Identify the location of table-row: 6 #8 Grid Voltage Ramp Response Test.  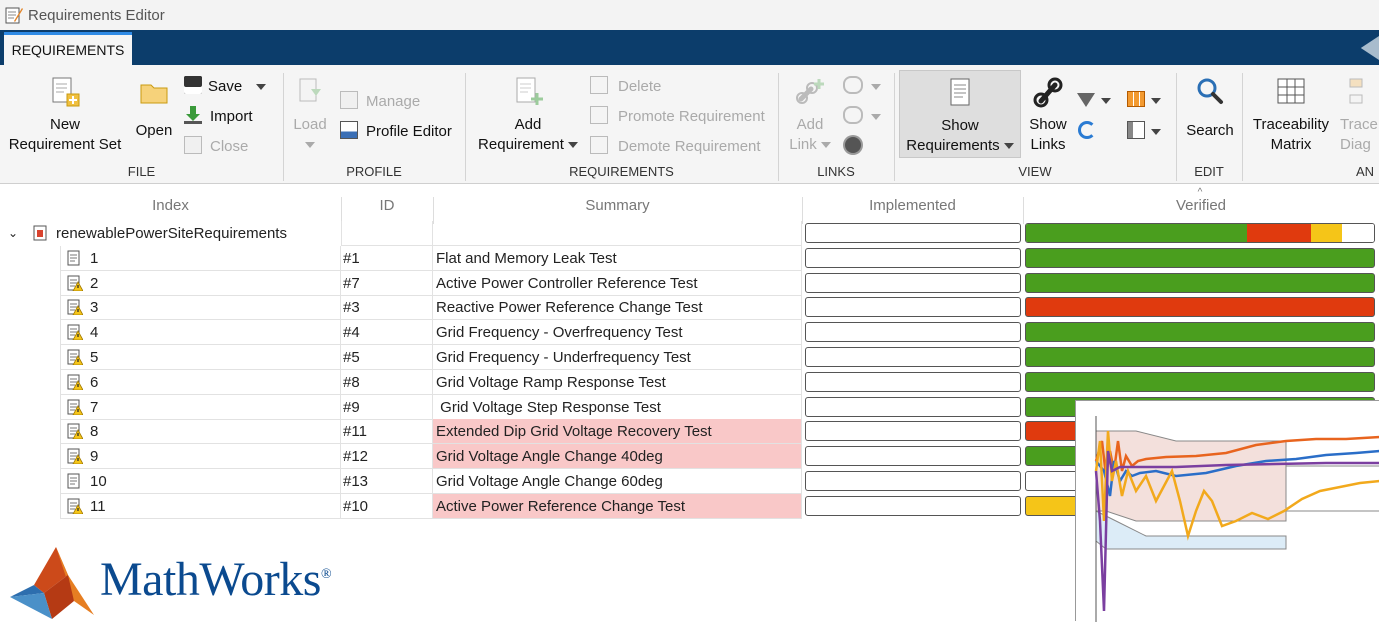
(689, 382).